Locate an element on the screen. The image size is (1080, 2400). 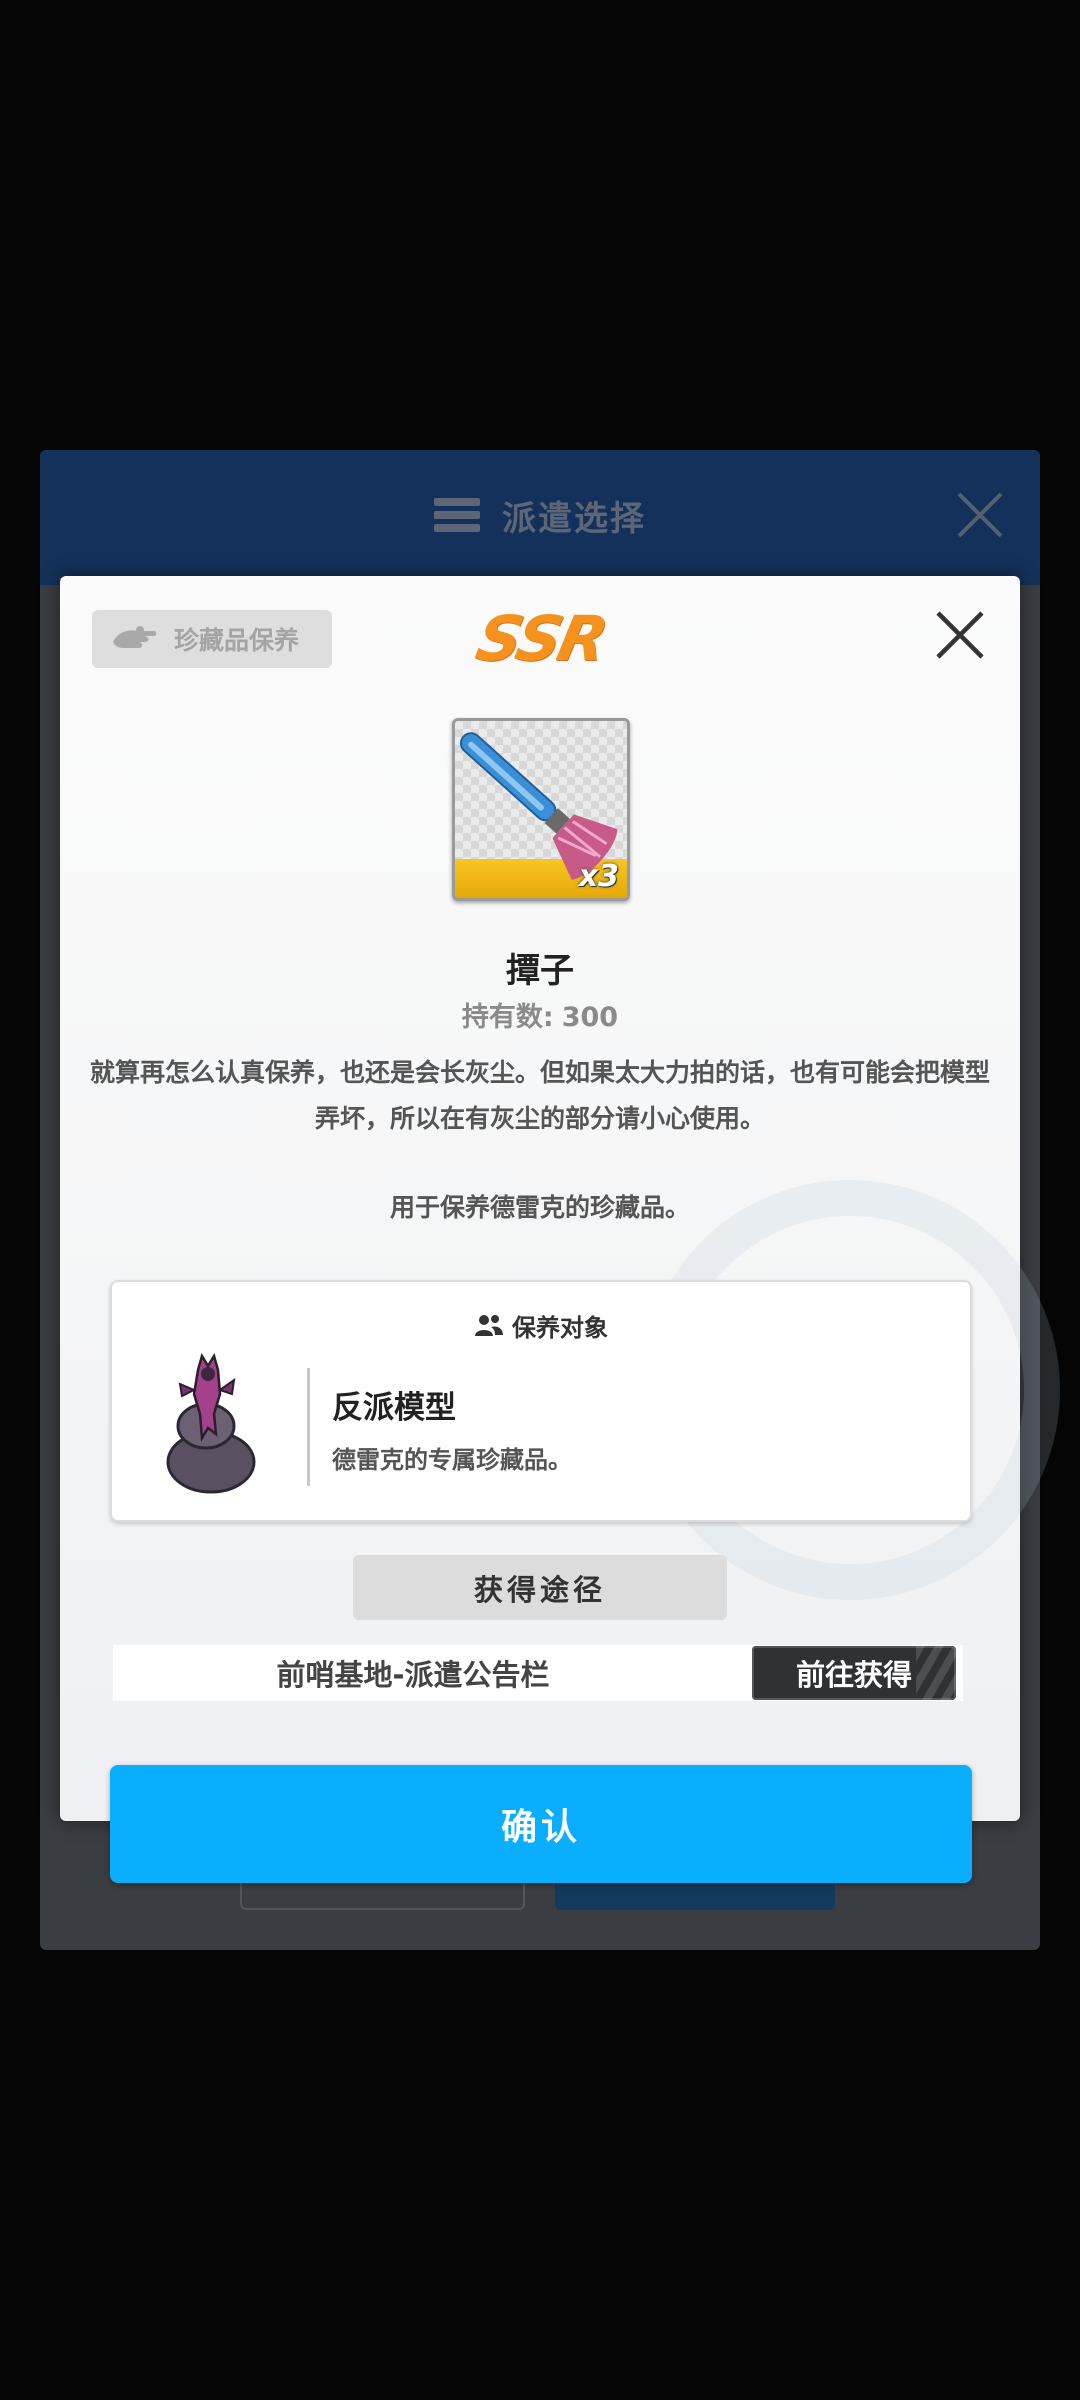
owned-count: 持有数: 300 is located at coordinates (540, 1014).